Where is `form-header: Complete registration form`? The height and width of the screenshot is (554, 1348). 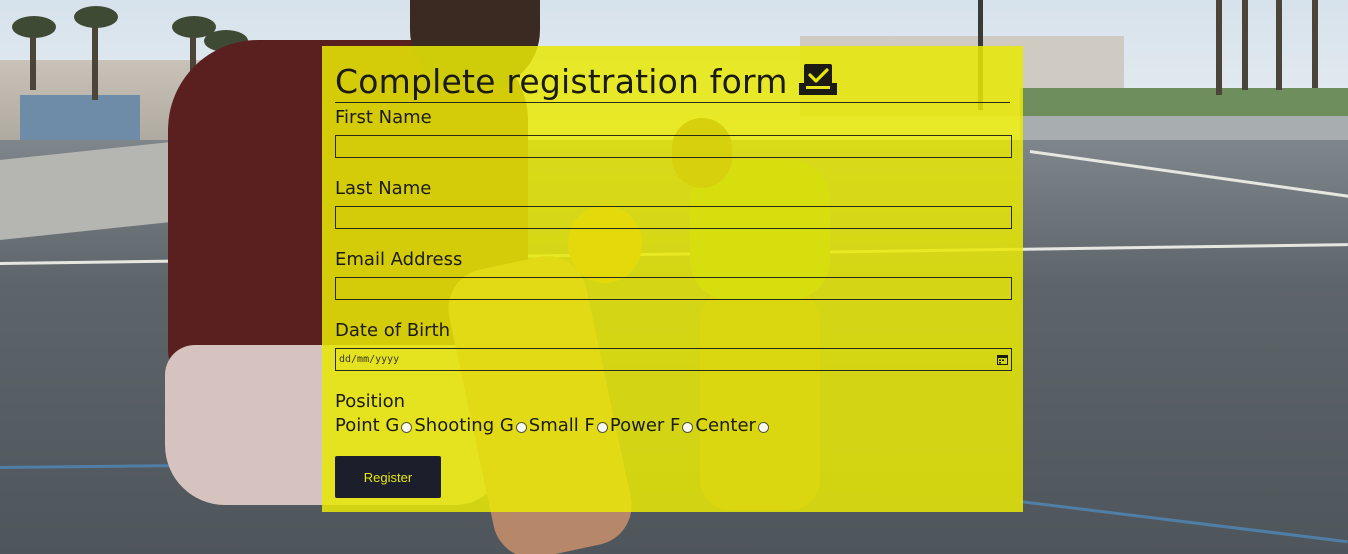 form-header: Complete registration form is located at coordinates (672, 82).